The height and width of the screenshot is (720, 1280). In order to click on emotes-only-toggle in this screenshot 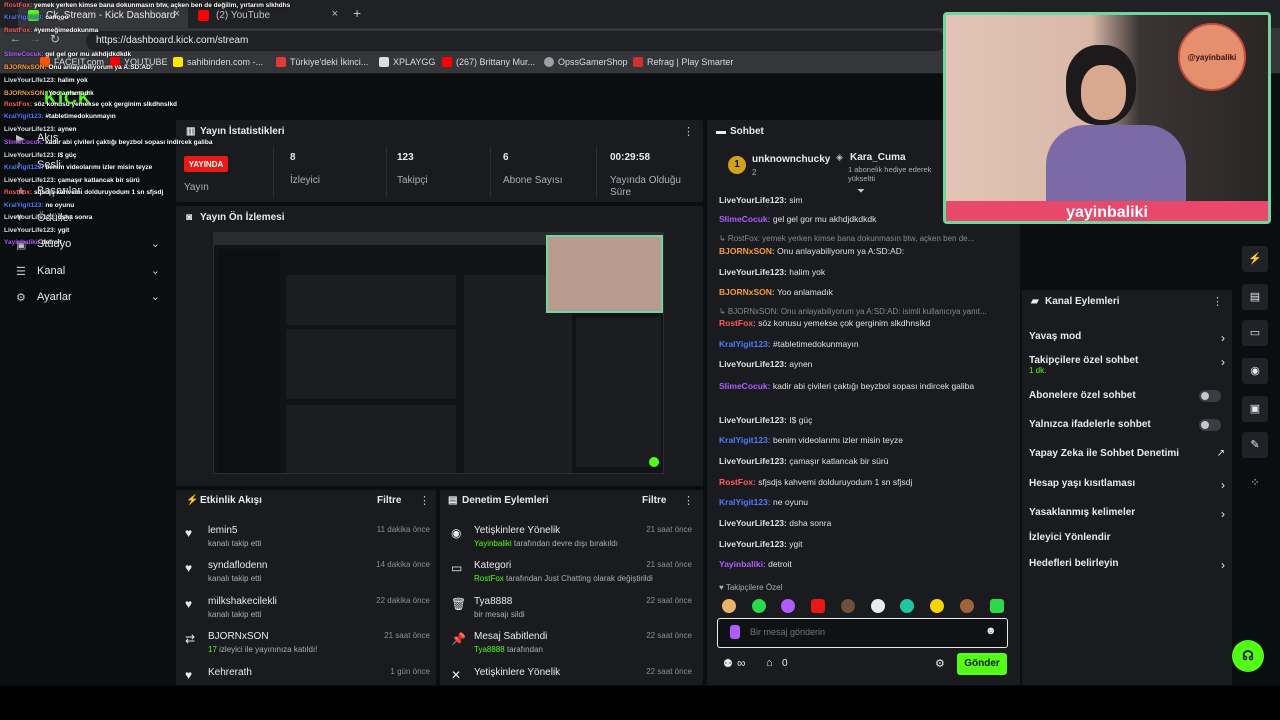, I will do `click(1210, 425)`.